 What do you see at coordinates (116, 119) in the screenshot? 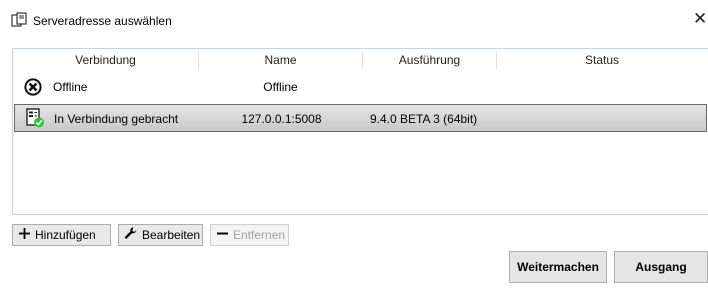
I see `cell-verbindung: In Verbindung gebracht` at bounding box center [116, 119].